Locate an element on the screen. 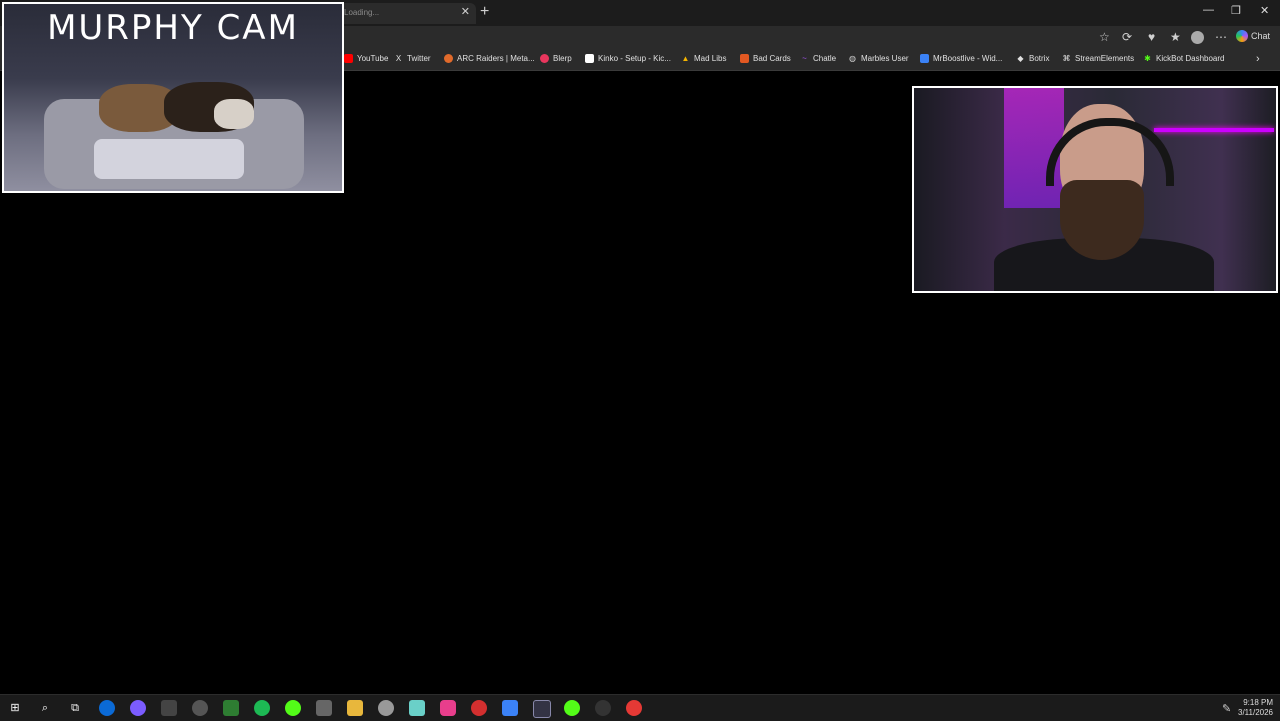 The height and width of the screenshot is (721, 1280). bookmark-chatle: ~ Chatle is located at coordinates (818, 58).